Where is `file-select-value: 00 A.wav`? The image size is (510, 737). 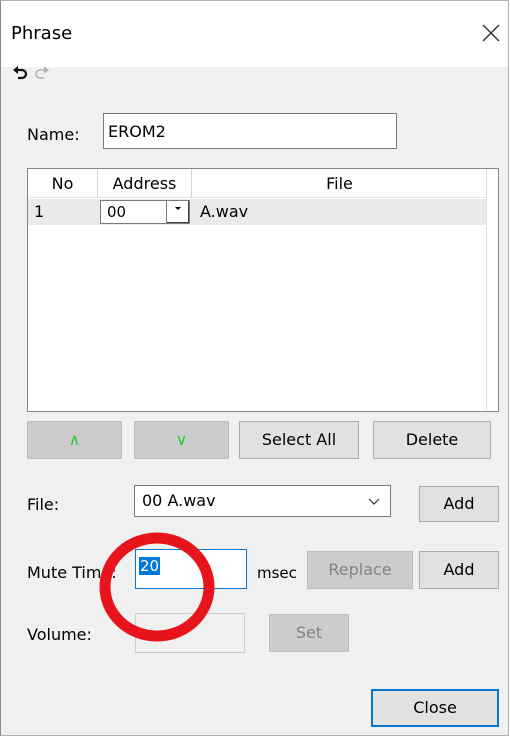
file-select-value: 00 A.wav is located at coordinates (179, 500).